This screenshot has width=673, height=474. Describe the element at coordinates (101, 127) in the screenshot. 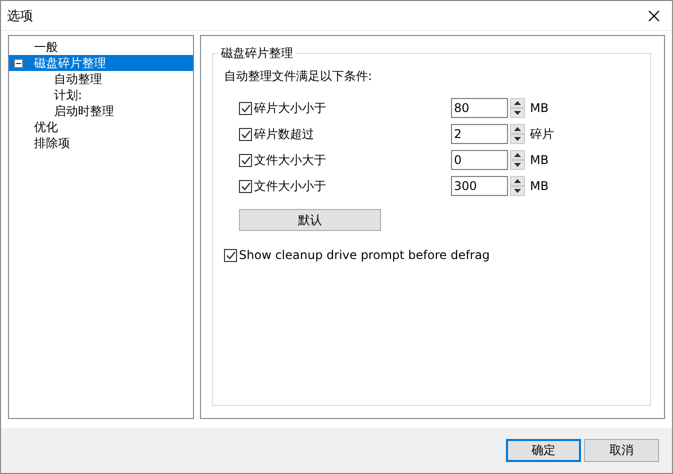

I see `tree-item: 优化` at that location.